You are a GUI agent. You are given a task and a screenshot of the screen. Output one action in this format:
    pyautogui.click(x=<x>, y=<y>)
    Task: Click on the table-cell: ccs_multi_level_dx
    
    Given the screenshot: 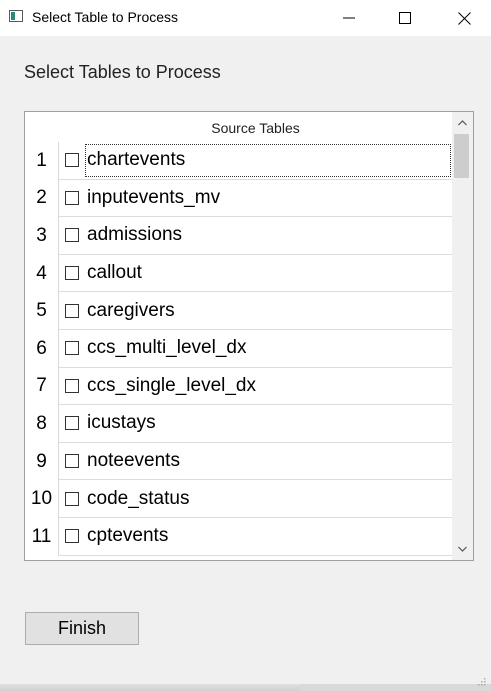 What is the action you would take?
    pyautogui.click(x=255, y=349)
    